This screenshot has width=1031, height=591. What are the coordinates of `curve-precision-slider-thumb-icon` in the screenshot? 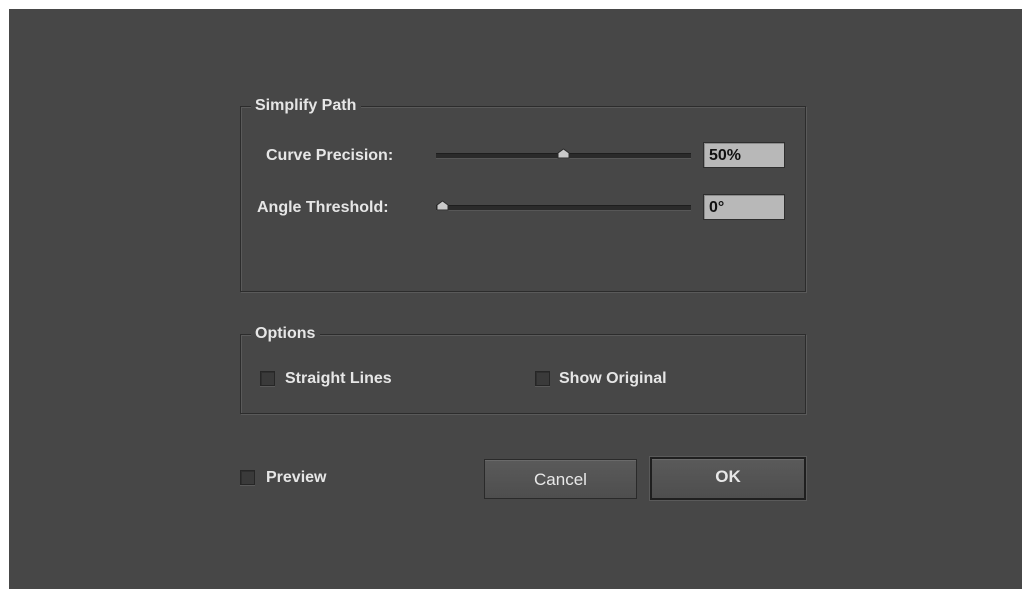 It's located at (563, 153).